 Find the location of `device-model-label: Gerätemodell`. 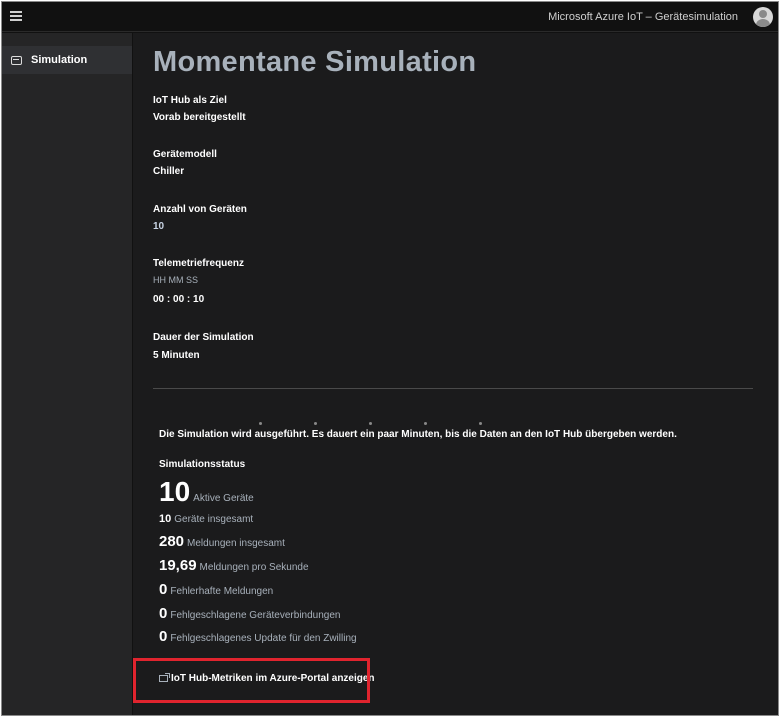

device-model-label: Gerätemodell is located at coordinates (185, 154).